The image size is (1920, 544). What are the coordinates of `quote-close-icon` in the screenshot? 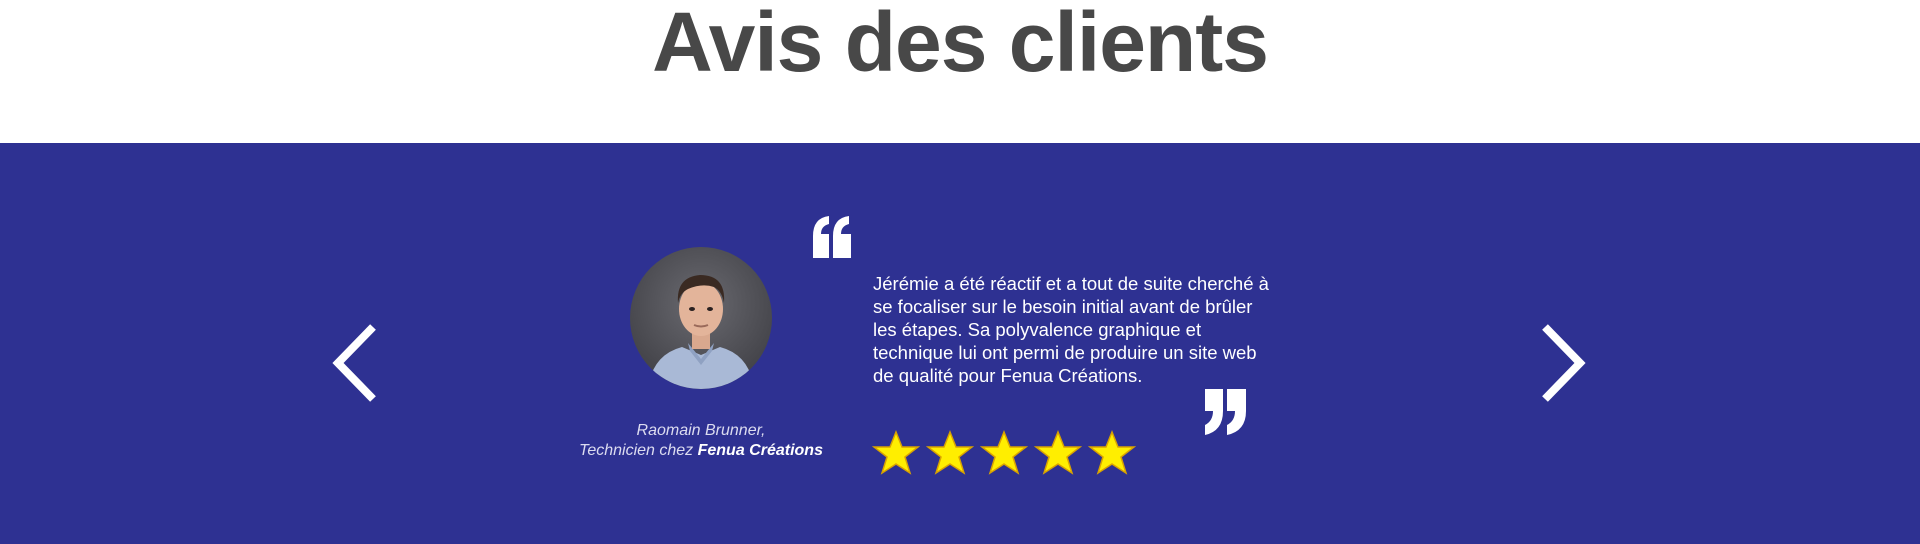 It's located at (1225, 412).